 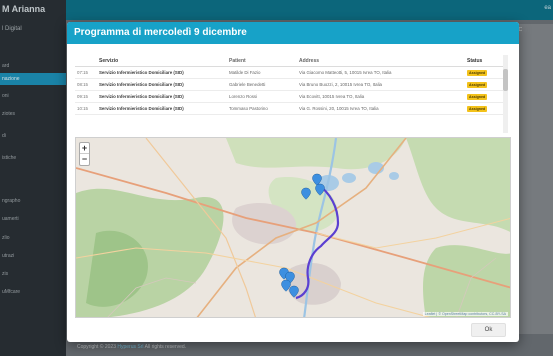 What do you see at coordinates (505, 80) in the screenshot?
I see `table-scrollbar-thumb` at bounding box center [505, 80].